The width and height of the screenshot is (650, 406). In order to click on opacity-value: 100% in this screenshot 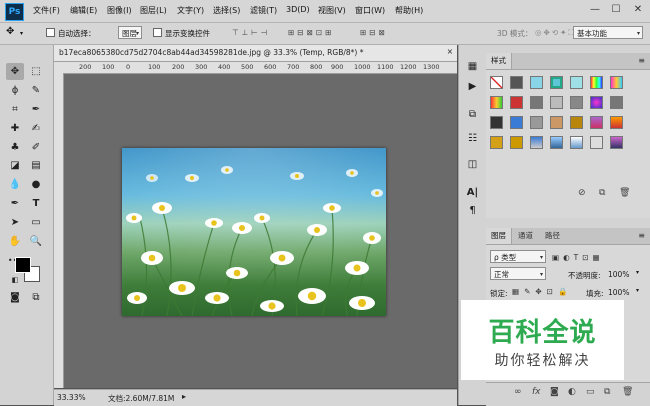, I will do `click(618, 274)`.